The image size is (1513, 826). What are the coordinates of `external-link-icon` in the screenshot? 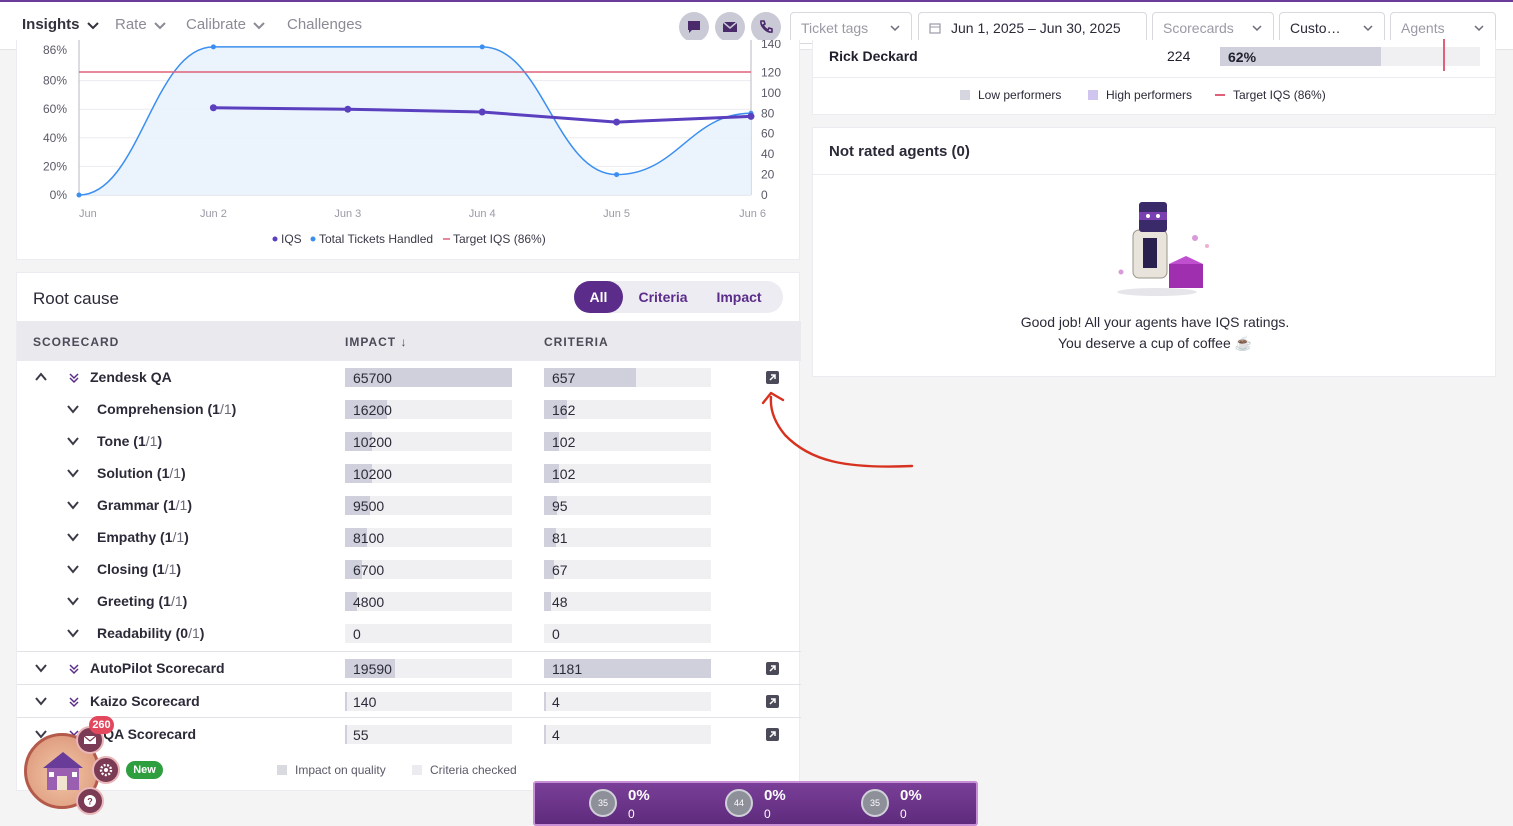 It's located at (772, 701).